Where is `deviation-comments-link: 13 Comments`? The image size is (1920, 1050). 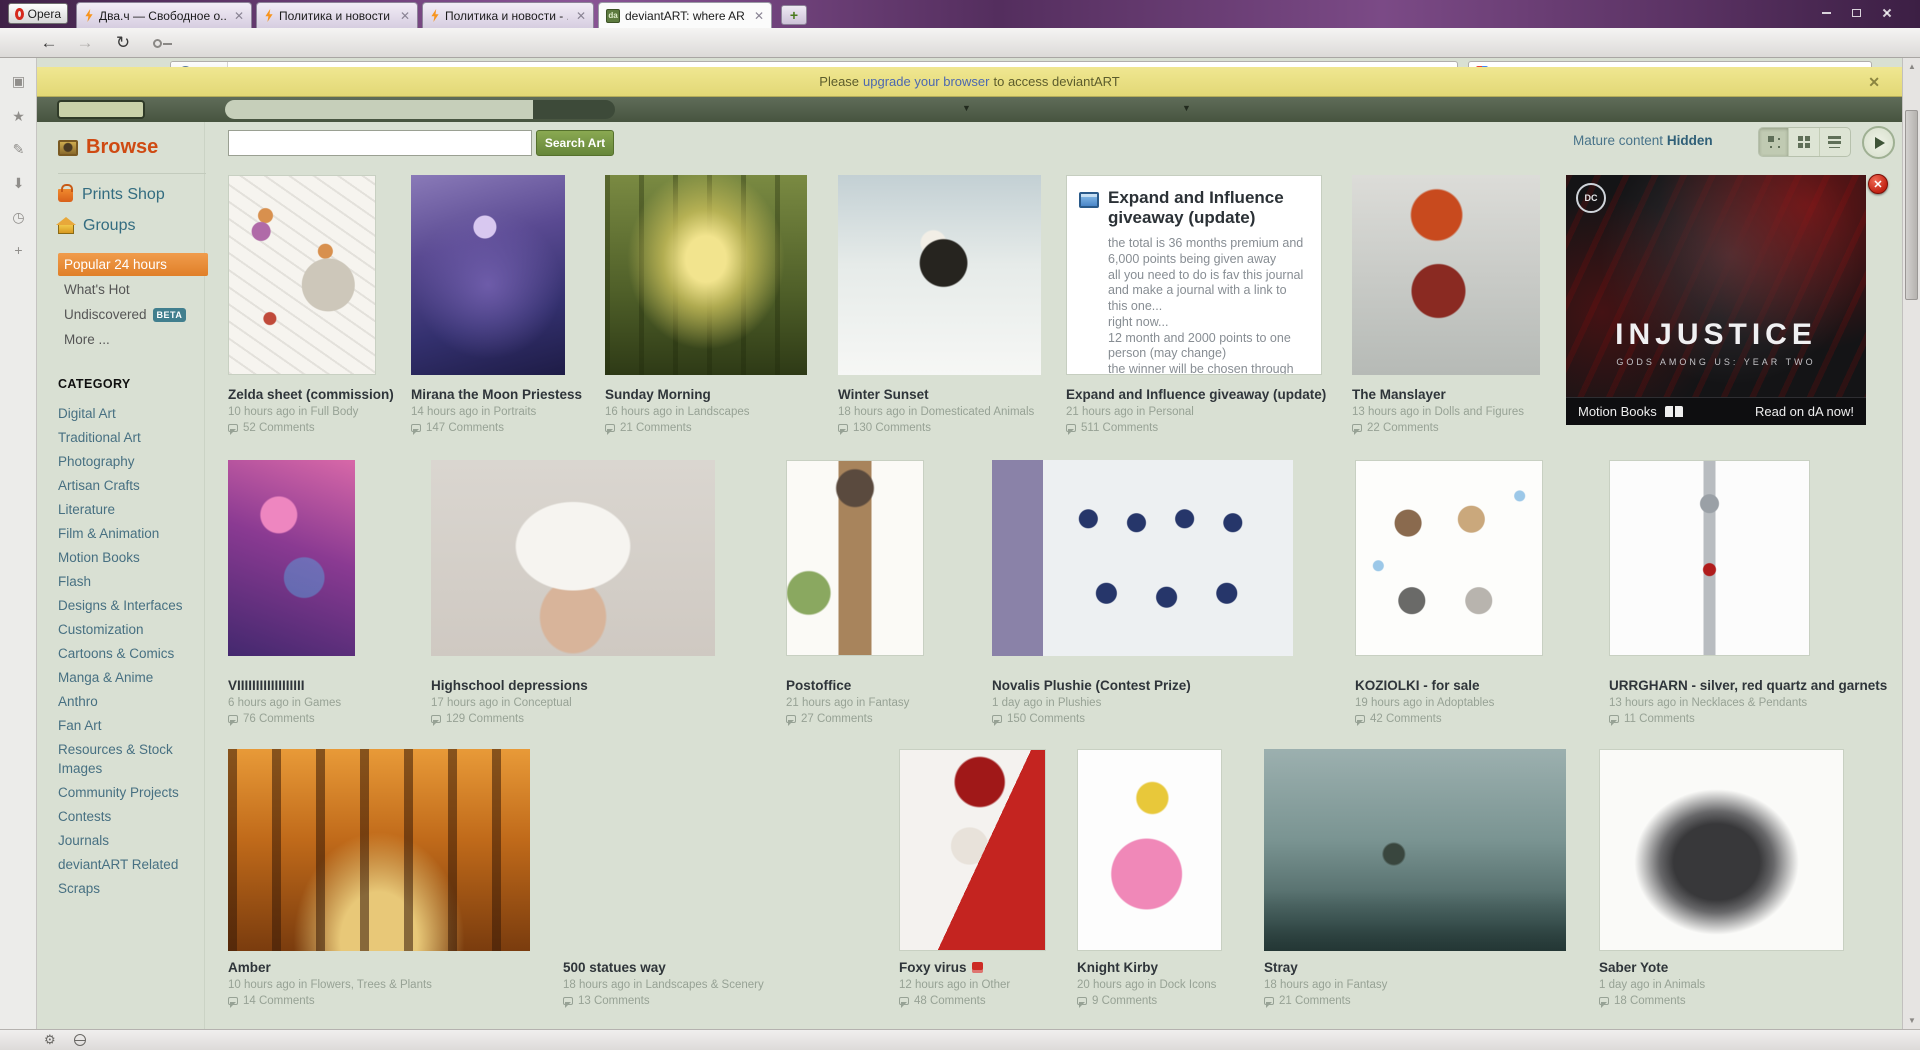
deviation-comments-link: 13 Comments is located at coordinates (754, 1001).